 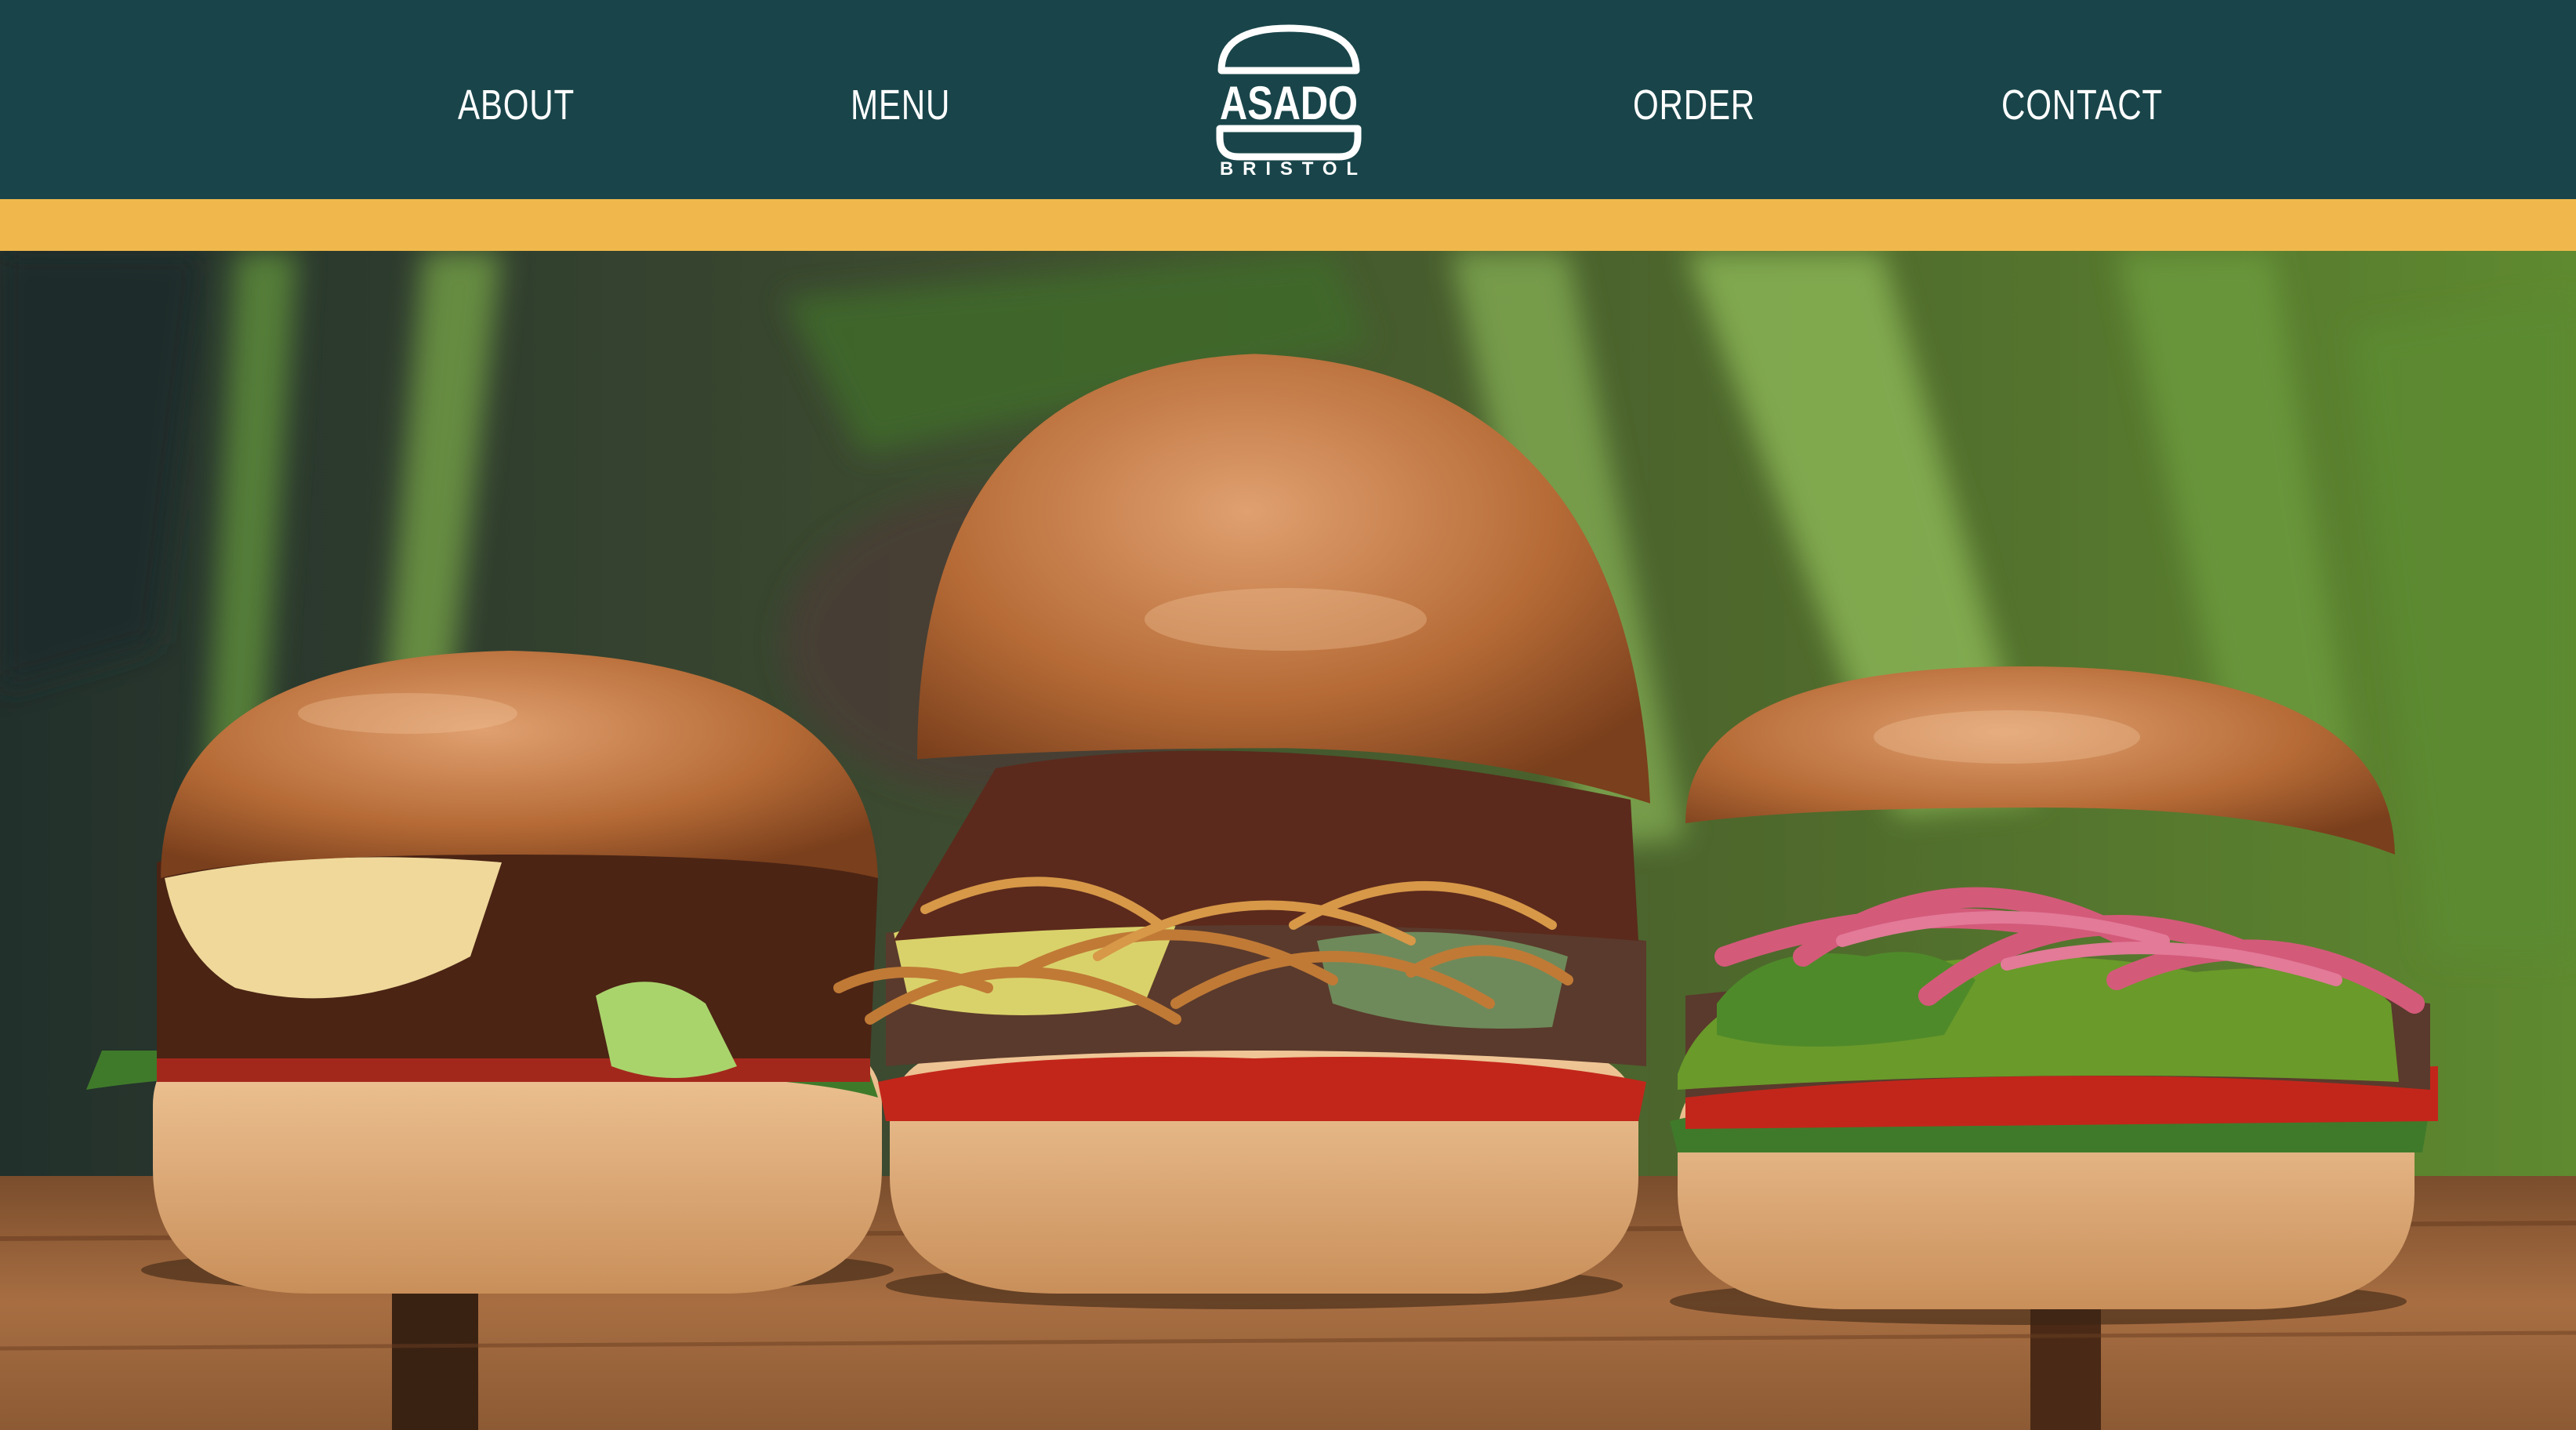 What do you see at coordinates (901, 105) in the screenshot?
I see `nav-menu-link: MENU` at bounding box center [901, 105].